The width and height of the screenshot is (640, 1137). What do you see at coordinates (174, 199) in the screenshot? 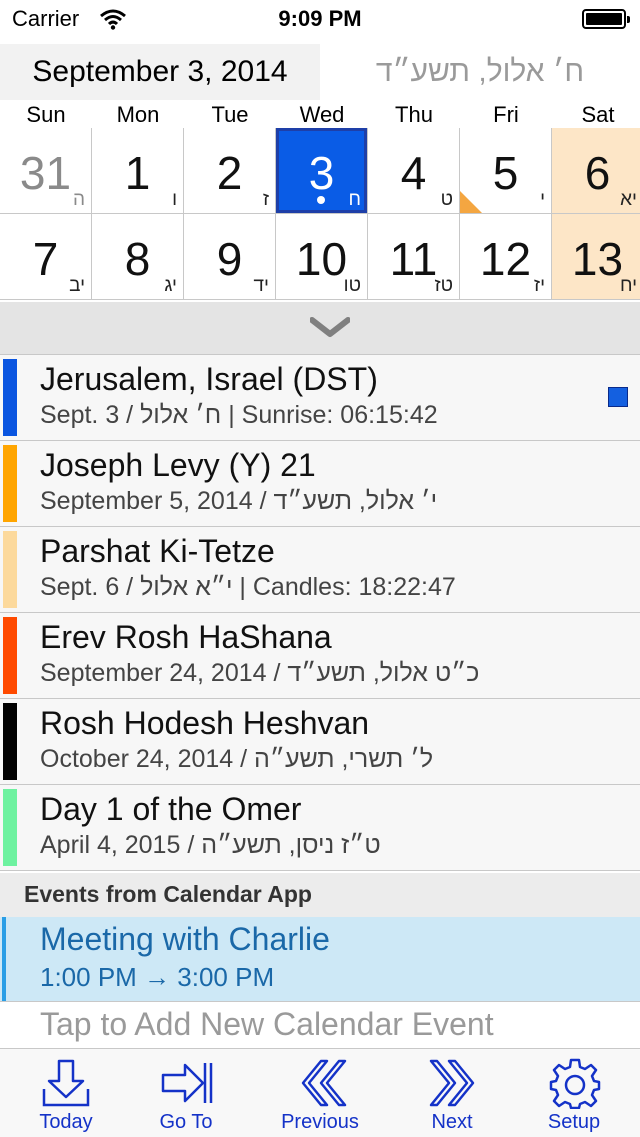
I see `hebrew-day: ו` at bounding box center [174, 199].